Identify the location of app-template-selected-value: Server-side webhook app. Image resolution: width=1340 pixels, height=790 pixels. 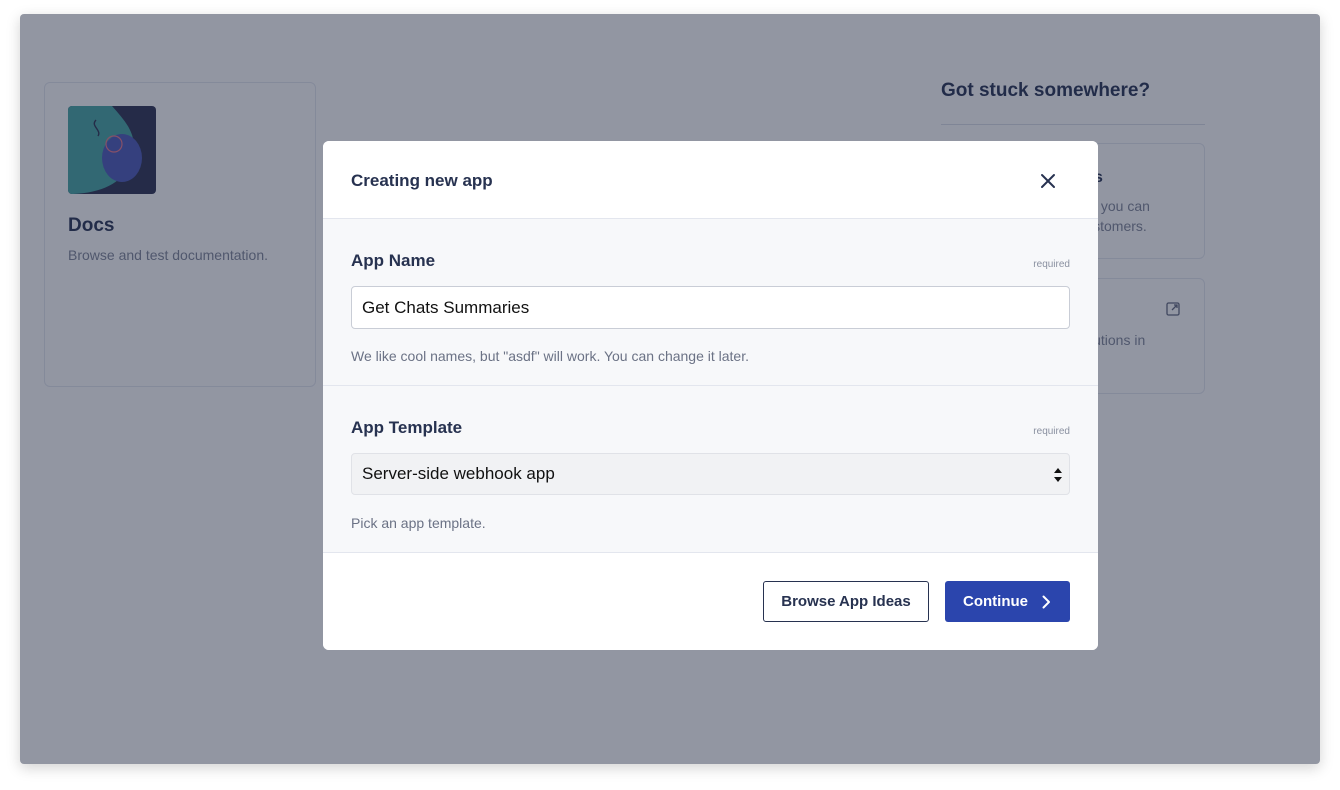
(458, 473).